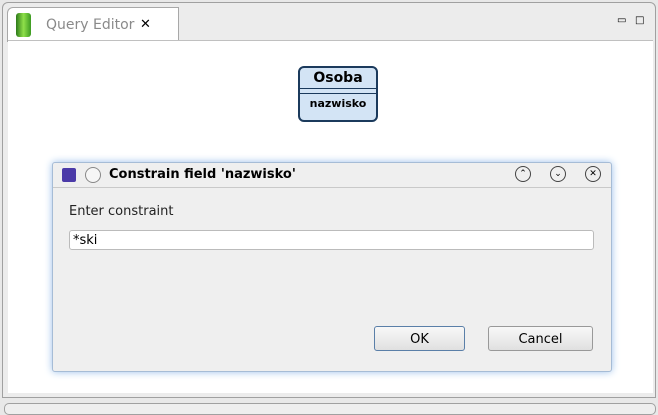 This screenshot has height=415, width=658. Describe the element at coordinates (621, 20) in the screenshot. I see `minimize-icon: ▭` at that location.